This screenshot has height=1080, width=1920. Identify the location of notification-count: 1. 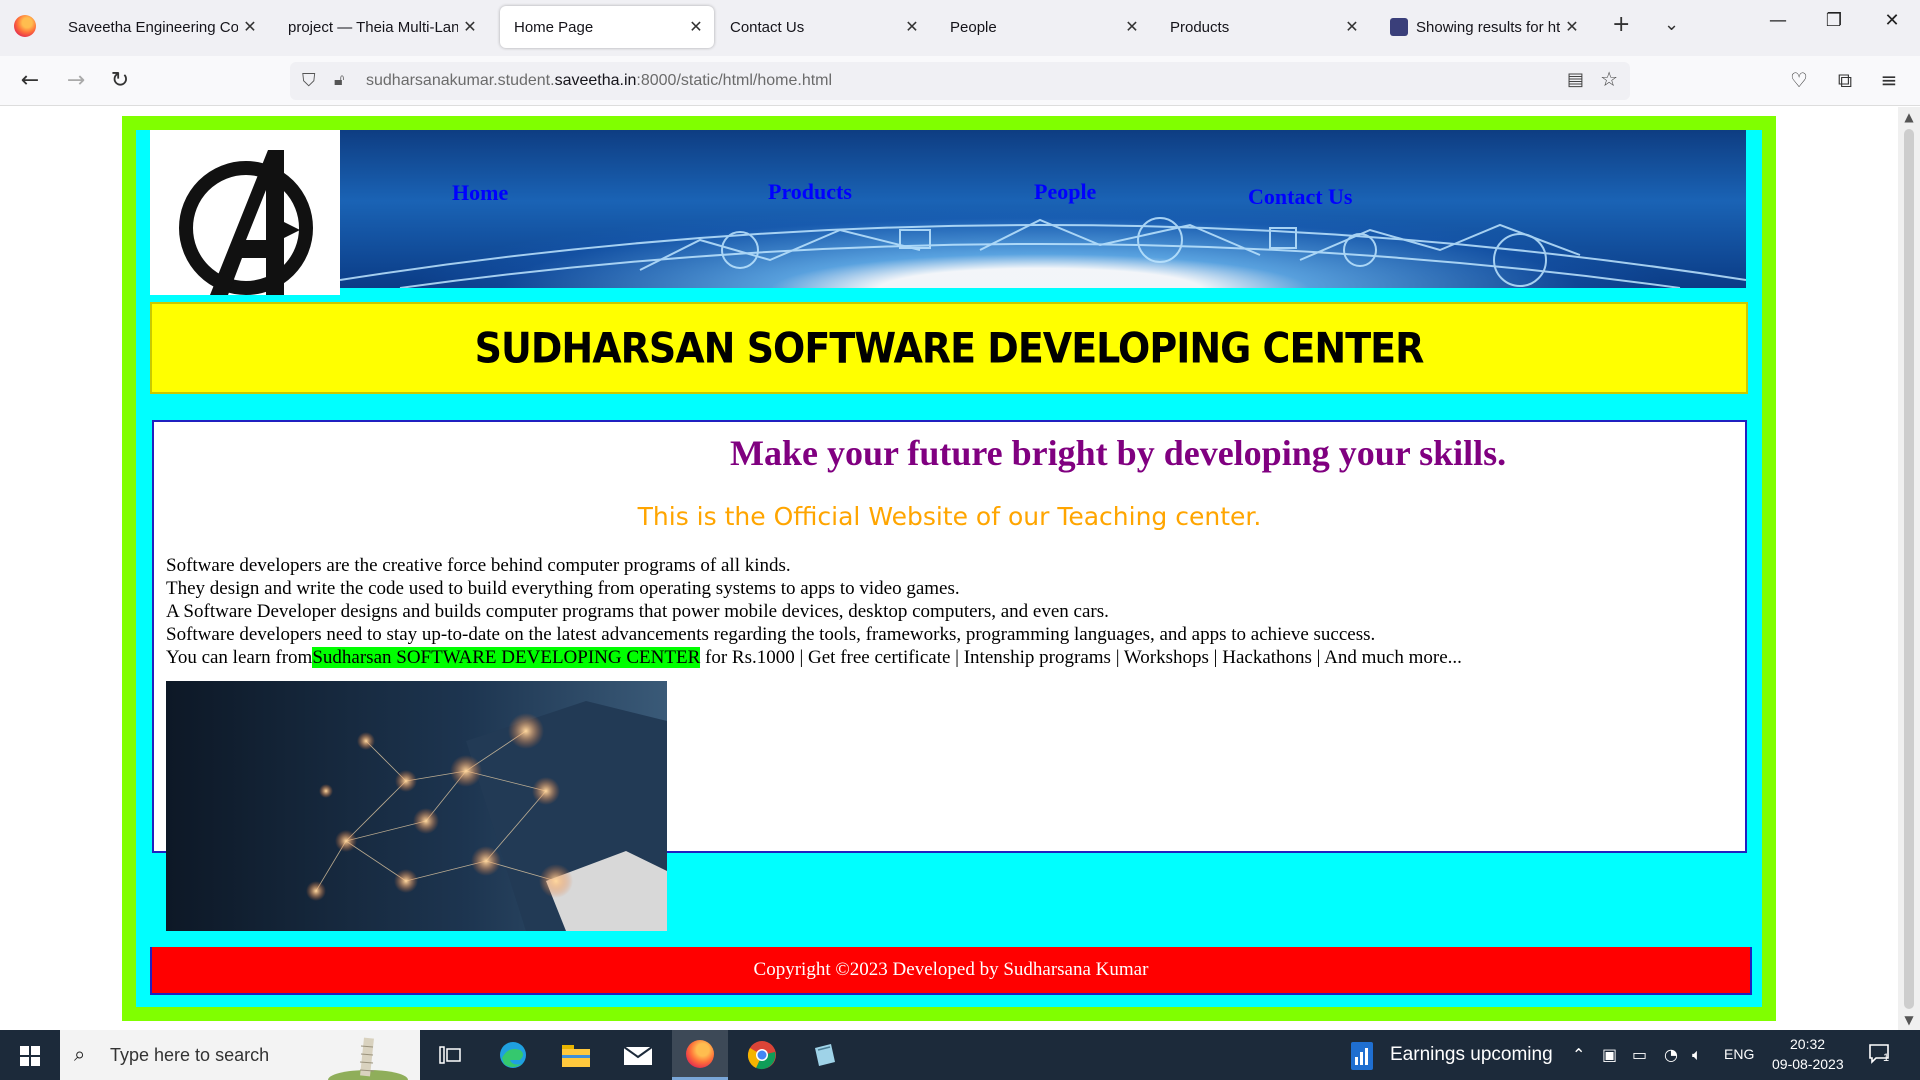
(1886, 1058).